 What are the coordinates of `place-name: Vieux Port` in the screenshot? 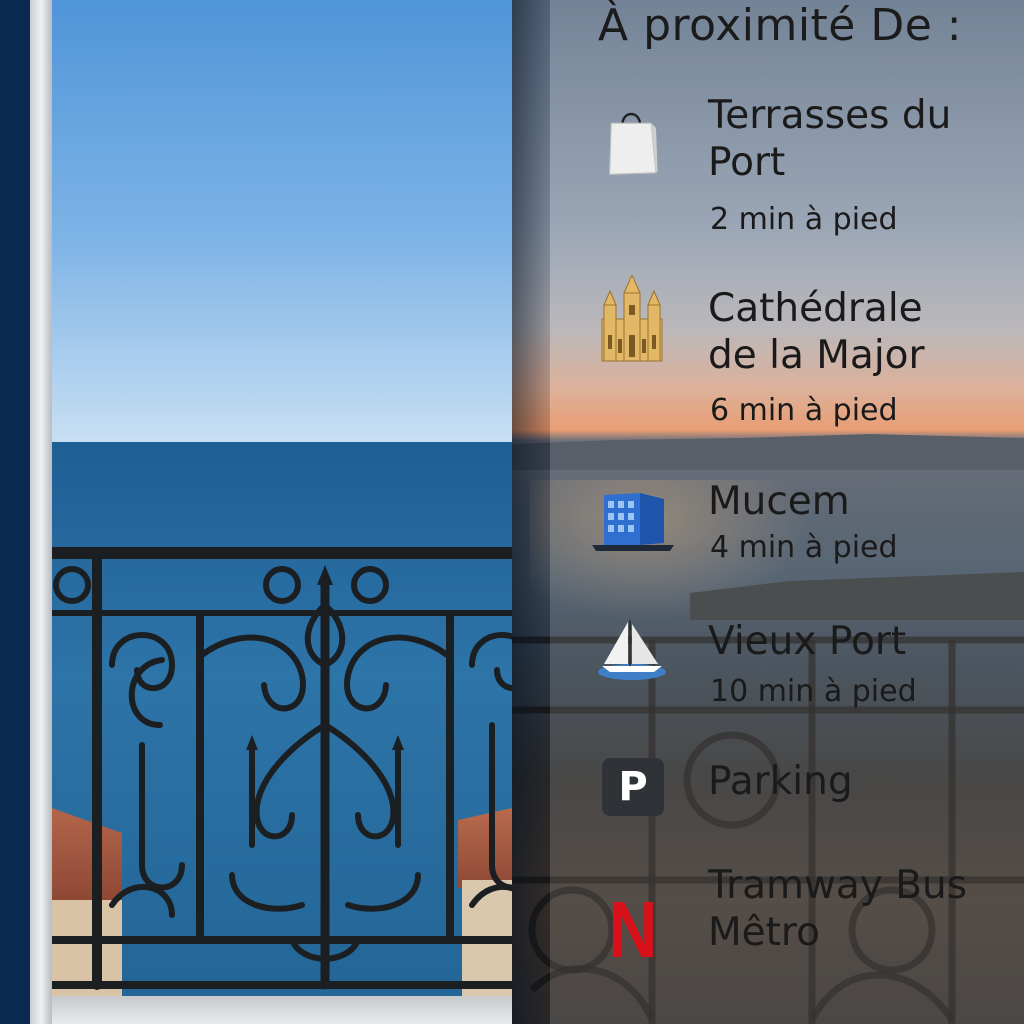 It's located at (807, 641).